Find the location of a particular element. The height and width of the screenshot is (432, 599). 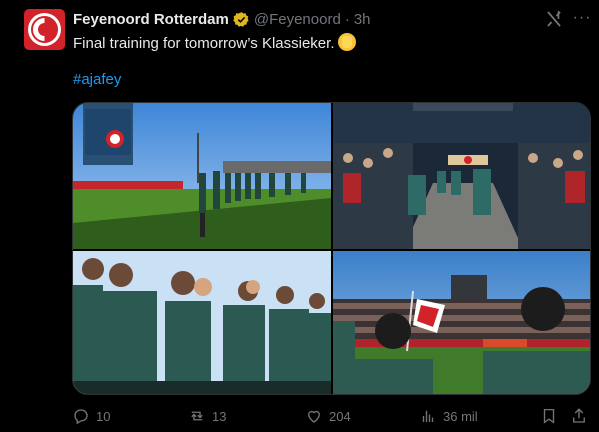

action-bar: 10 13 204 36 mil is located at coordinates (332, 416).